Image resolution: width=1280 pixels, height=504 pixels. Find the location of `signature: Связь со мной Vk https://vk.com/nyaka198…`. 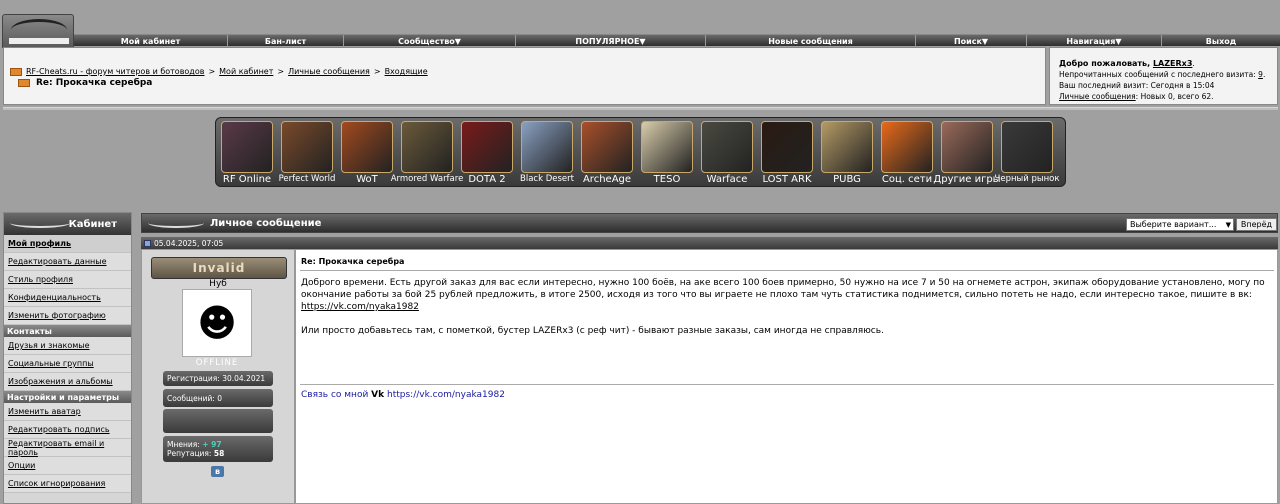

signature: Связь со мной Vk https://vk.com/nyaka198… is located at coordinates (403, 395).